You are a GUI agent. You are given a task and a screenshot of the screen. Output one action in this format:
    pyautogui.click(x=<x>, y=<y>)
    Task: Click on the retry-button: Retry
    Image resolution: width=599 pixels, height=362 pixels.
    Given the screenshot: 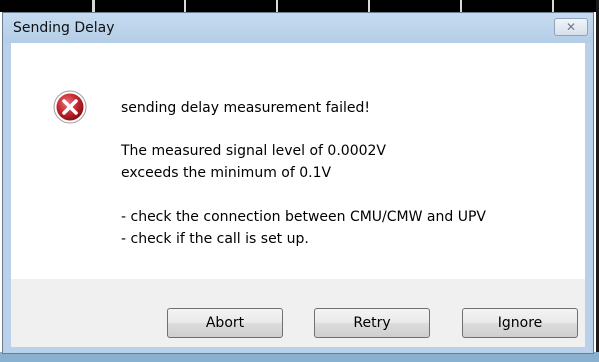 What is the action you would take?
    pyautogui.click(x=372, y=323)
    